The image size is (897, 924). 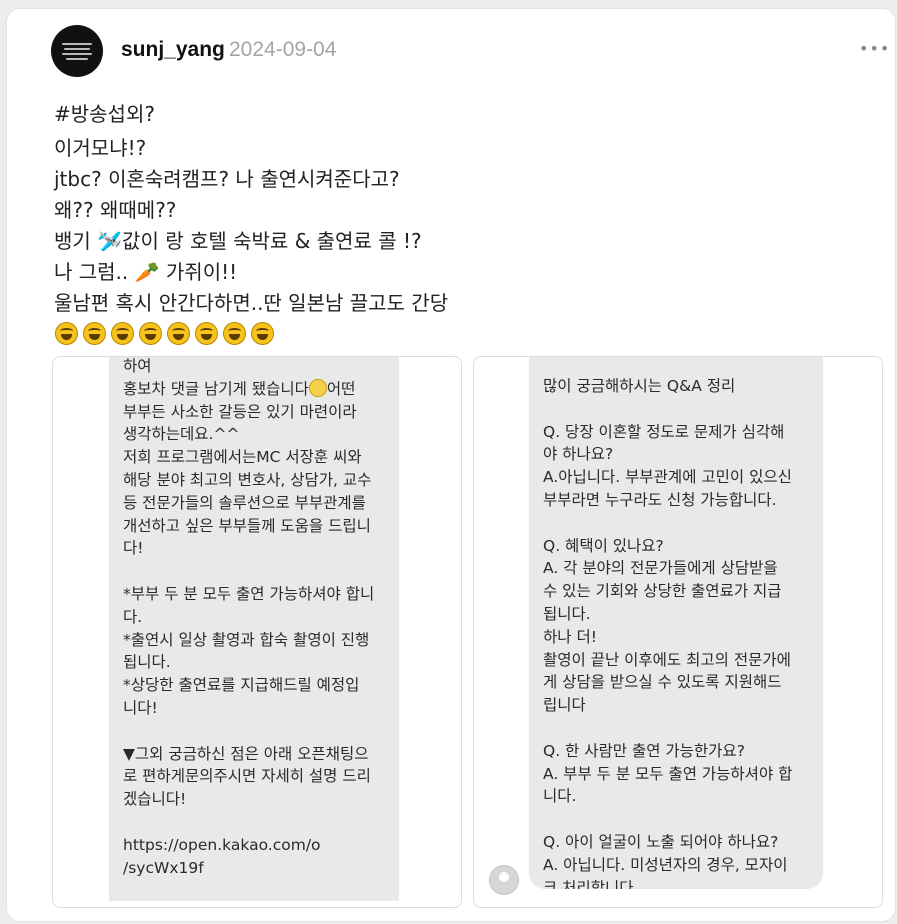 What do you see at coordinates (77, 51) in the screenshot?
I see `profile-avatar` at bounding box center [77, 51].